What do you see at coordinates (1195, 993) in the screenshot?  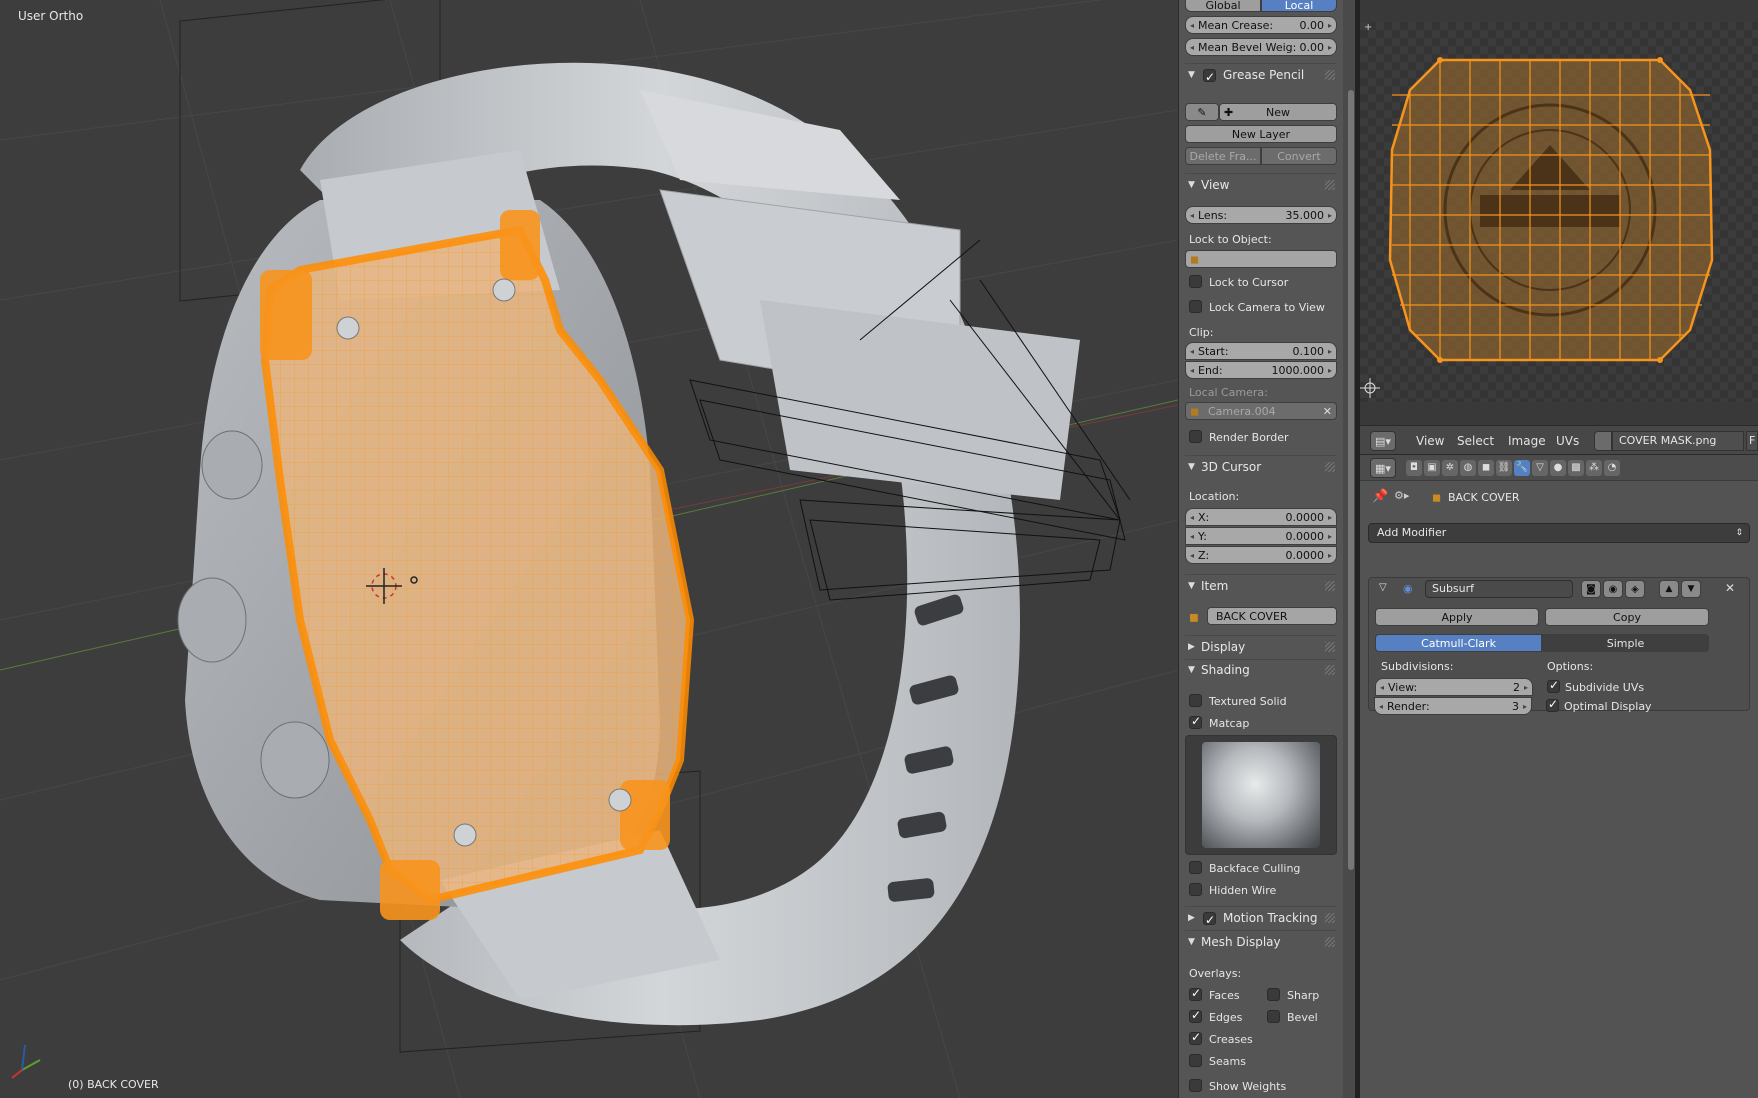 I see `faces-checkbox` at bounding box center [1195, 993].